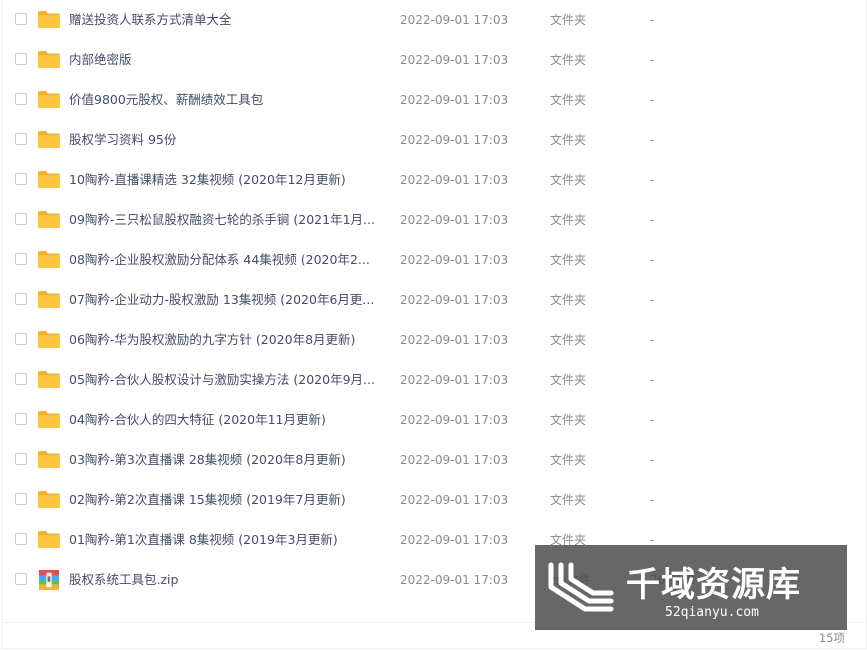 This screenshot has width=867, height=650. What do you see at coordinates (203, 540) in the screenshot?
I see `file-name: 01陶矜-第1次直播课 8集视频 (2019年3月更新)` at bounding box center [203, 540].